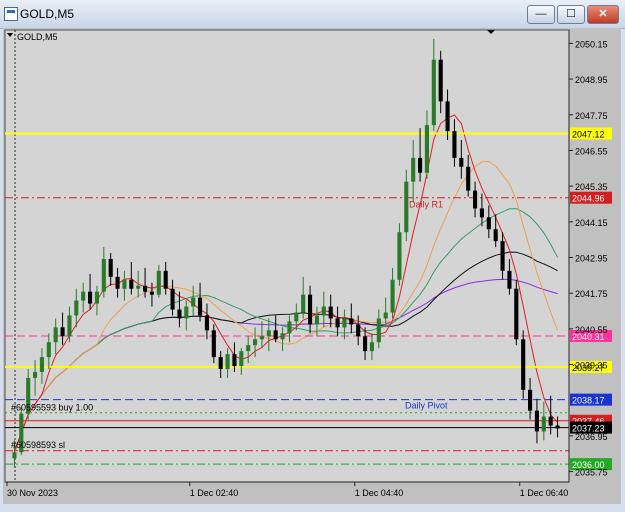 This screenshot has height=512, width=625. What do you see at coordinates (32, 493) in the screenshot?
I see `time-axis-label: 30 Nov 2023` at bounding box center [32, 493].